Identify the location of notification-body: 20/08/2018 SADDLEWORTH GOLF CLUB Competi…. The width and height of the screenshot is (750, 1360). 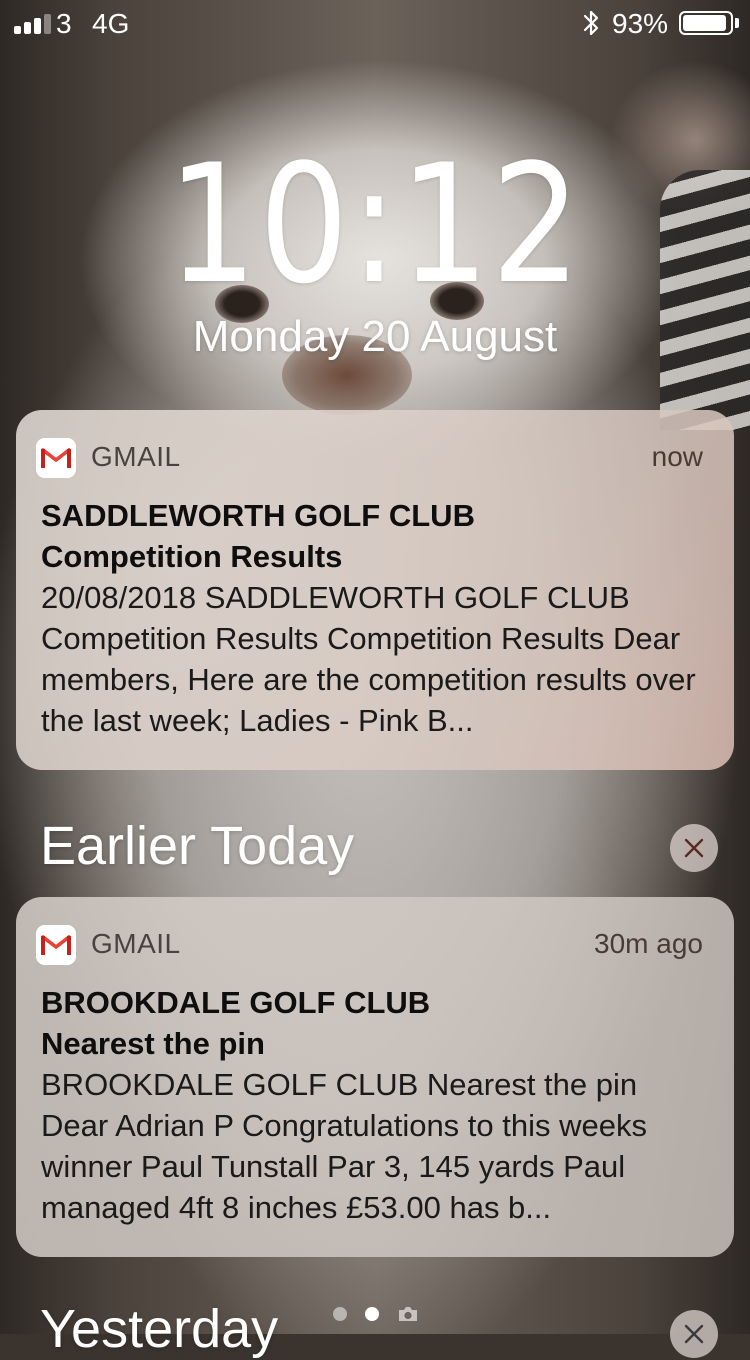
(368, 659).